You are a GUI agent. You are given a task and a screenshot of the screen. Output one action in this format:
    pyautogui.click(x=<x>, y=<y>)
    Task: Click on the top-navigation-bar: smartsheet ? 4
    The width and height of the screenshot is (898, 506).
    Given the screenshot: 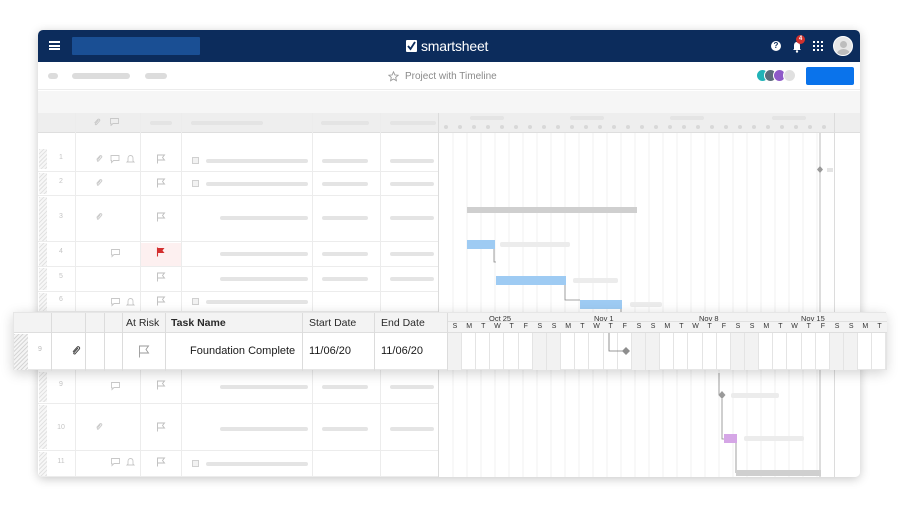 What is the action you would take?
    pyautogui.click(x=449, y=46)
    